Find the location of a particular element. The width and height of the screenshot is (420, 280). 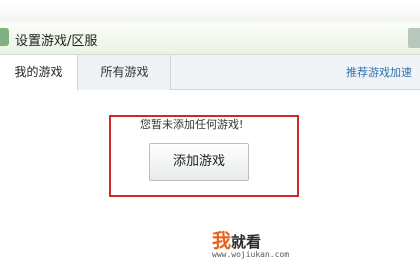

app-icon is located at coordinates (4, 37).